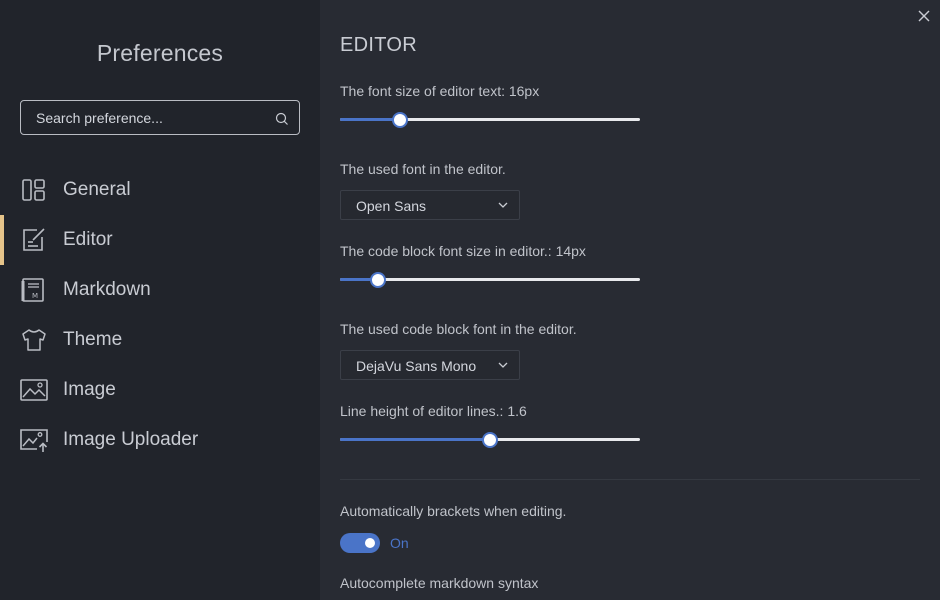 The image size is (940, 600). Describe the element at coordinates (146, 117) in the screenshot. I see `search-input` at that location.